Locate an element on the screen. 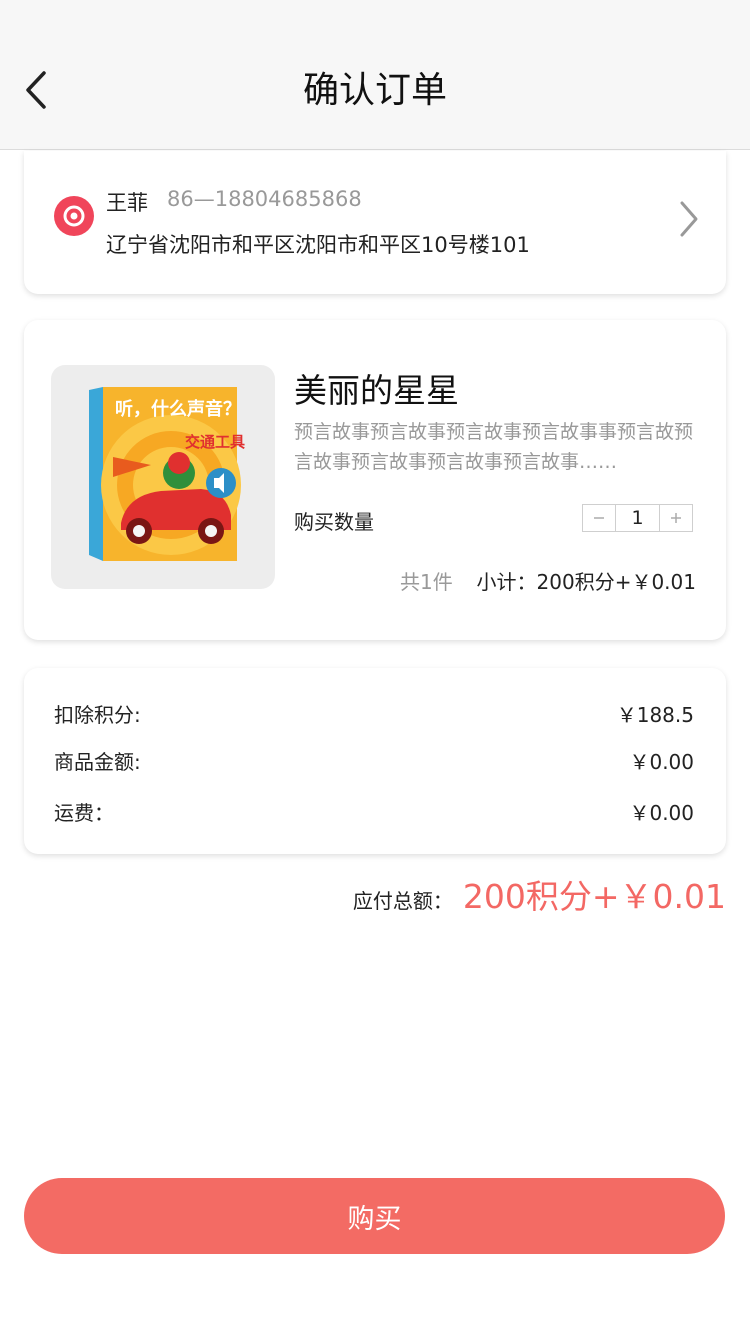 The image size is (750, 1334). total-label: 应付总额： is located at coordinates (402, 901).